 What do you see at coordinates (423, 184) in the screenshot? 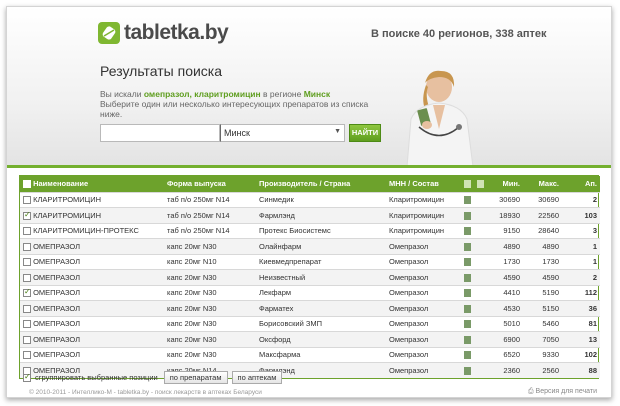
I see `col-inn-header: МНН / Состав` at bounding box center [423, 184].